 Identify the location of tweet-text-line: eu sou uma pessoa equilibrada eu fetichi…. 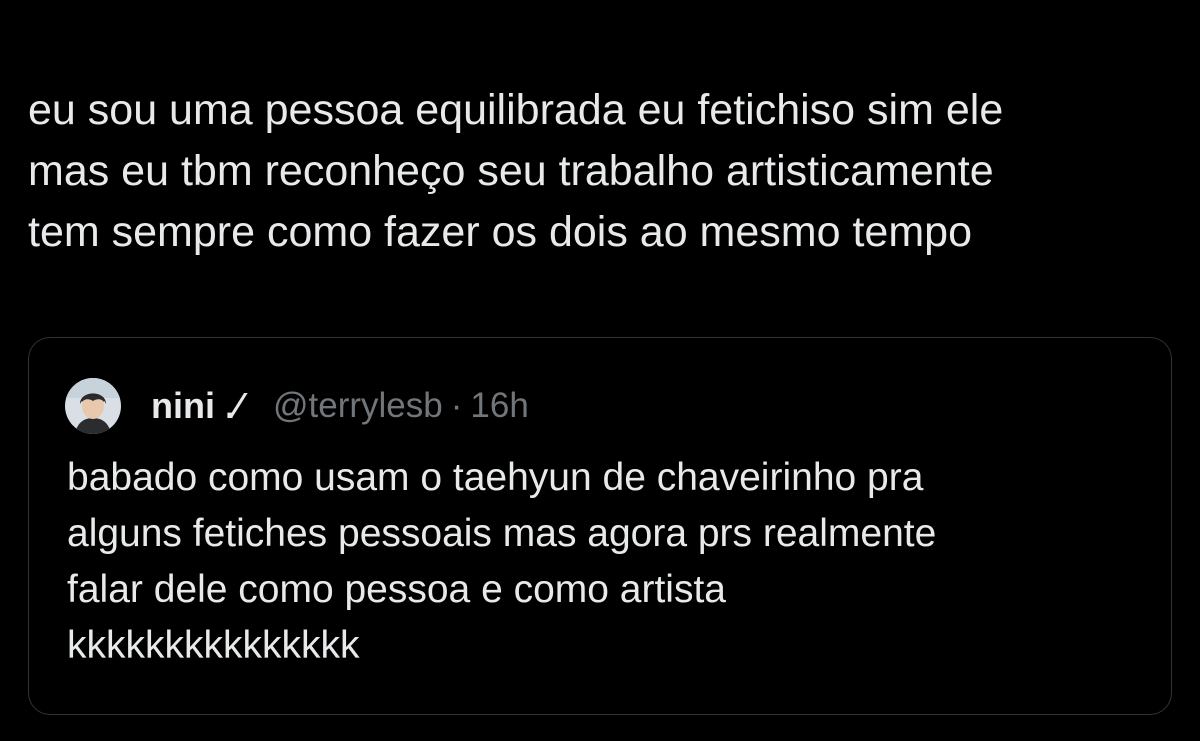
(516, 110).